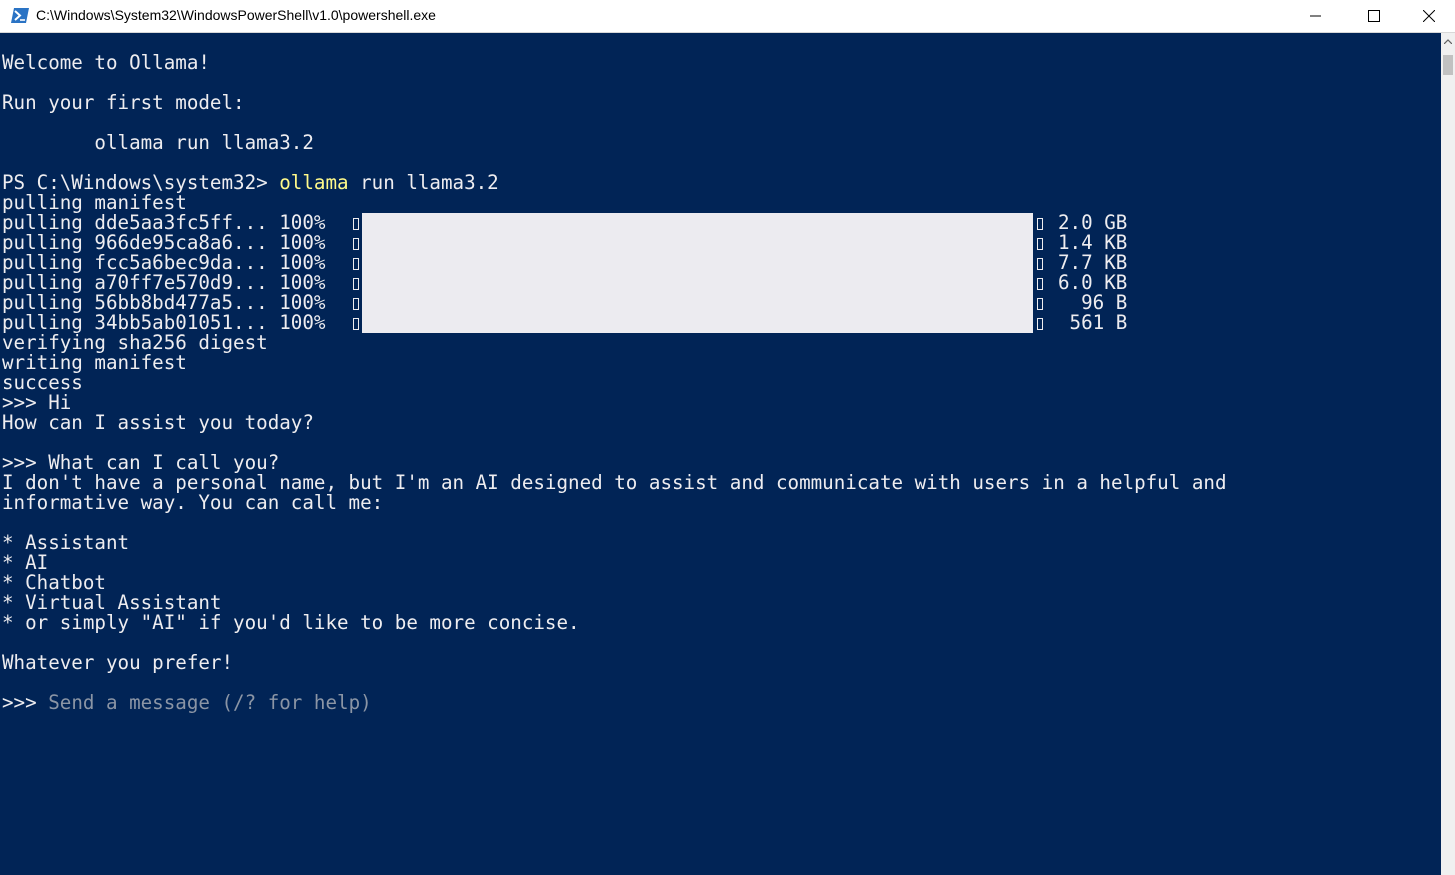 The height and width of the screenshot is (875, 1455). I want to click on close-icon, so click(1429, 16).